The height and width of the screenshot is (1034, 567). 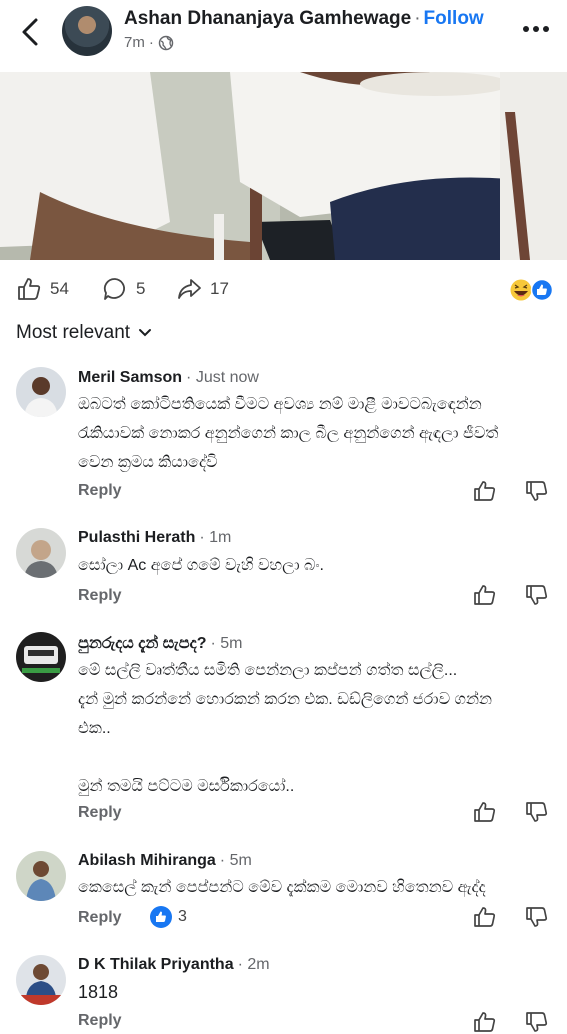 I want to click on thumbs-up-icon, so click(x=29, y=289).